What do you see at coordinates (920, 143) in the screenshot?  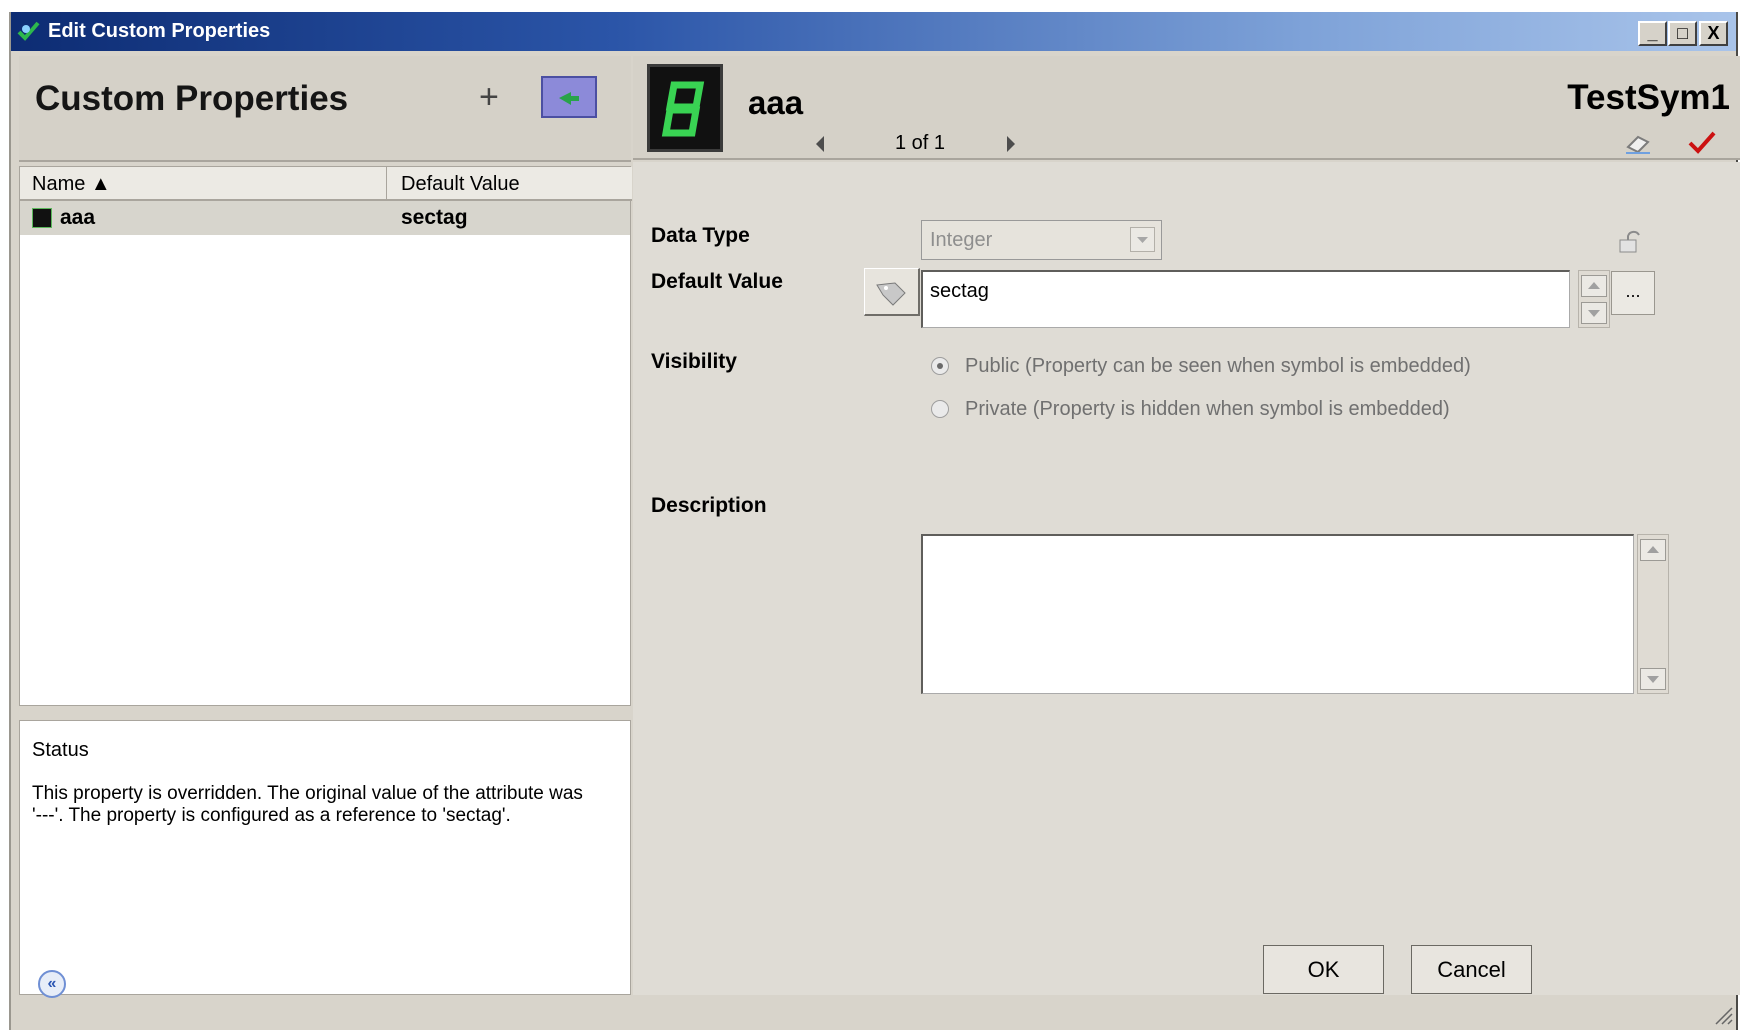 I see `page-indicator: 1 of 1` at bounding box center [920, 143].